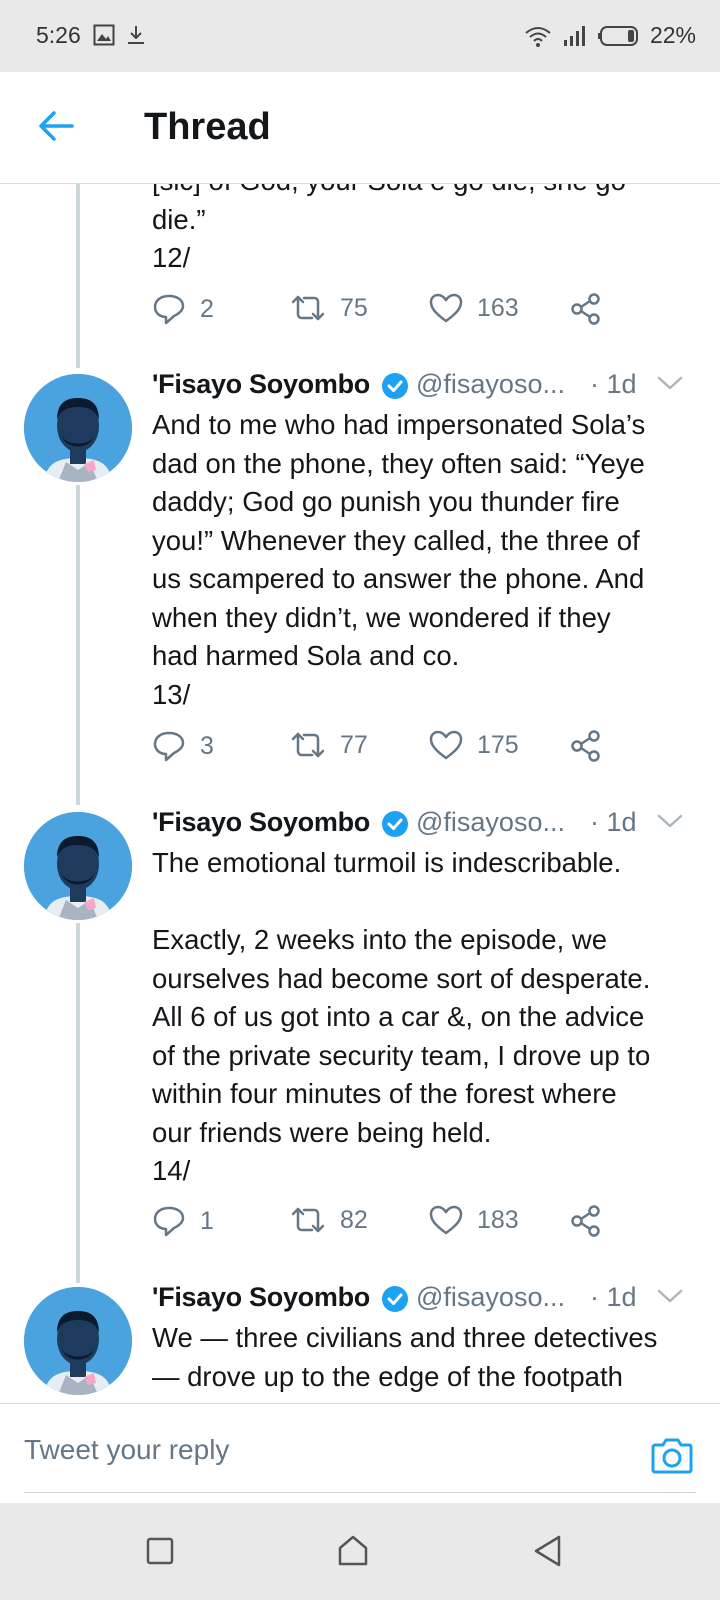 The width and height of the screenshot is (720, 1600). Describe the element at coordinates (474, 308) in the screenshot. I see `like-button: 163` at that location.